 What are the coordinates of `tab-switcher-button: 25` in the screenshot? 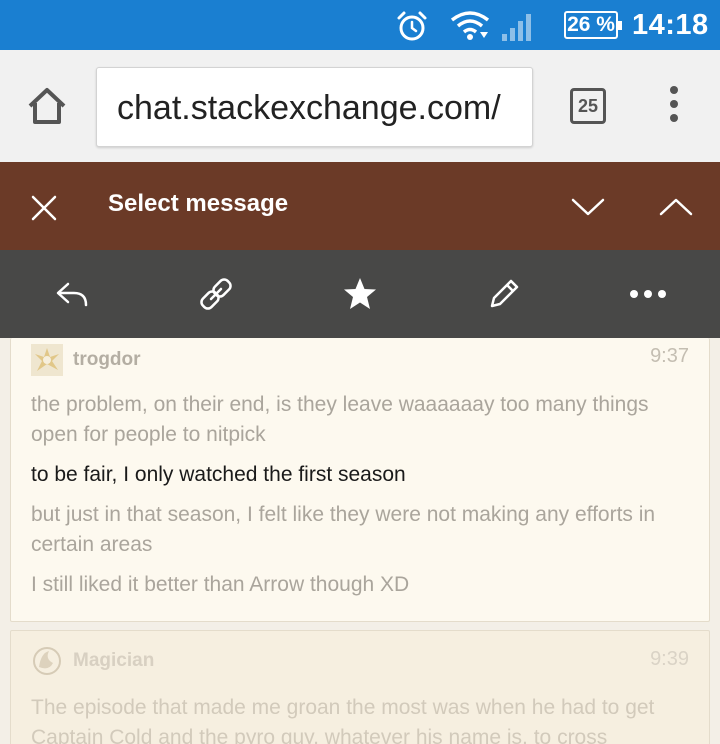 It's located at (588, 106).